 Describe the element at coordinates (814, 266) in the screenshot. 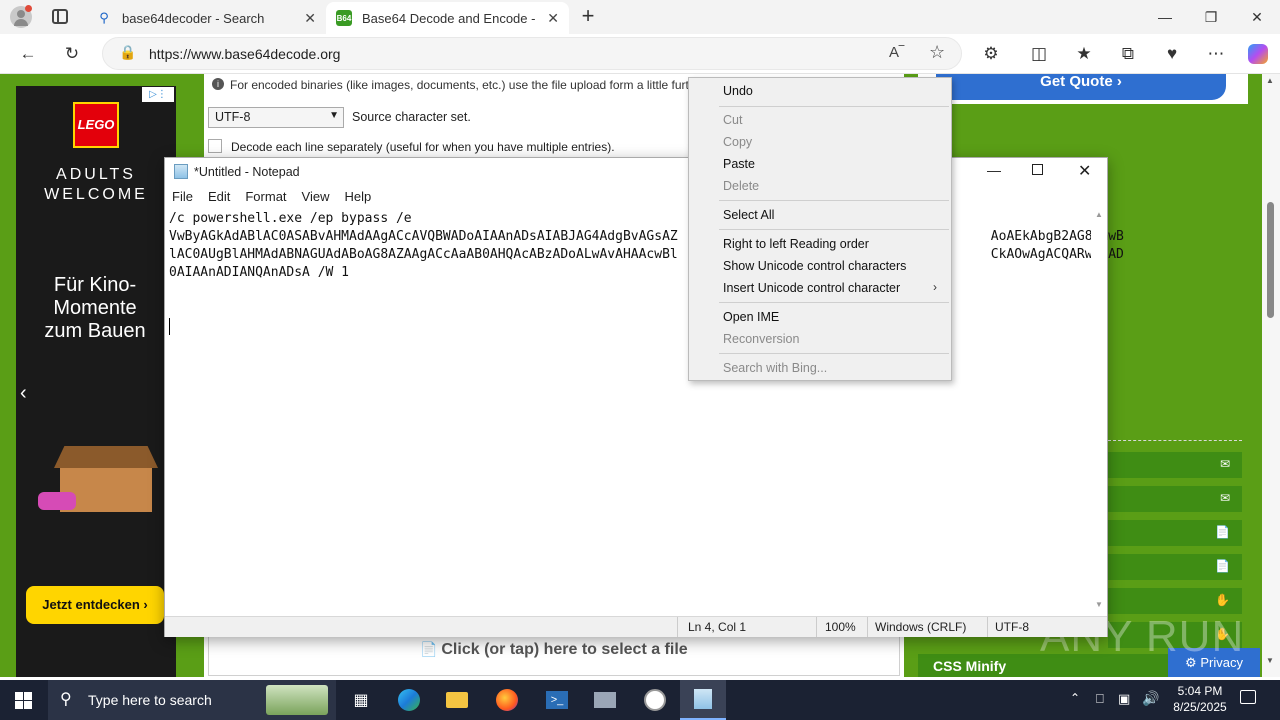

I see `menu-item-show-unicode: Show Unicode control characters` at that location.